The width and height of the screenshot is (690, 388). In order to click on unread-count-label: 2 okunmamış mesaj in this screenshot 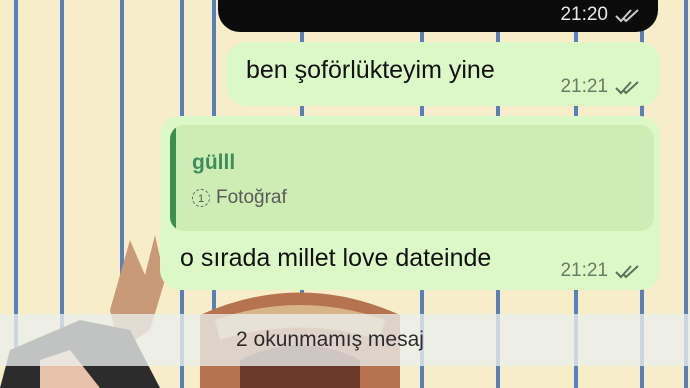, I will do `click(330, 339)`.